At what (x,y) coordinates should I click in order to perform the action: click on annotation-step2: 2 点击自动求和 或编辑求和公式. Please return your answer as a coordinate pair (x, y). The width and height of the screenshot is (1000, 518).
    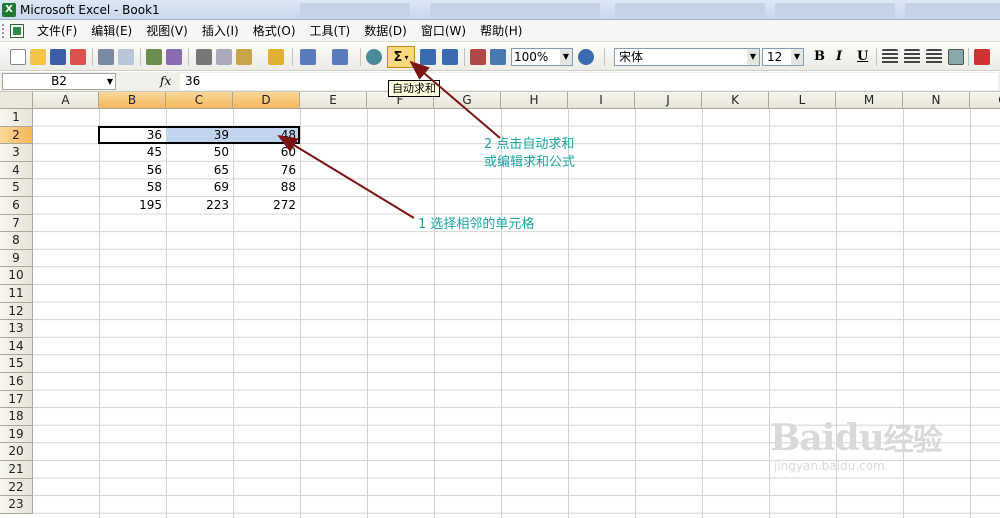
    Looking at the image, I should click on (529, 154).